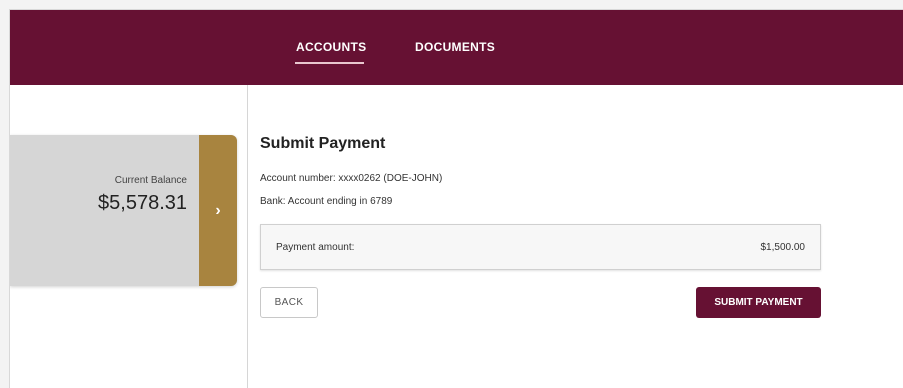  Describe the element at coordinates (142, 203) in the screenshot. I see `current-balance-amount: $5,578.31` at that location.